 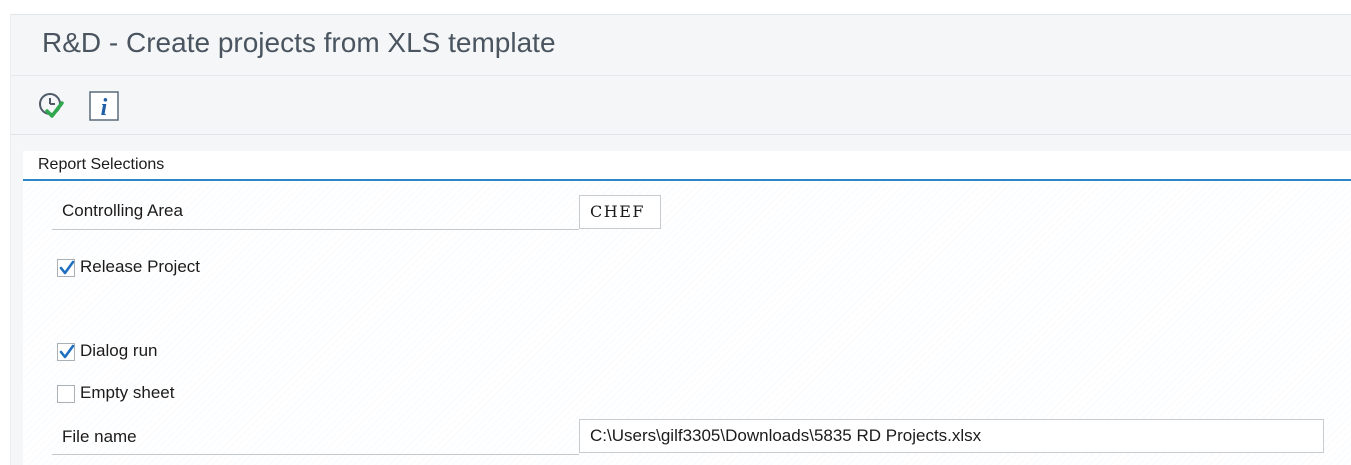 What do you see at coordinates (122, 210) in the screenshot?
I see `controlling-area-label: Controlling Area` at bounding box center [122, 210].